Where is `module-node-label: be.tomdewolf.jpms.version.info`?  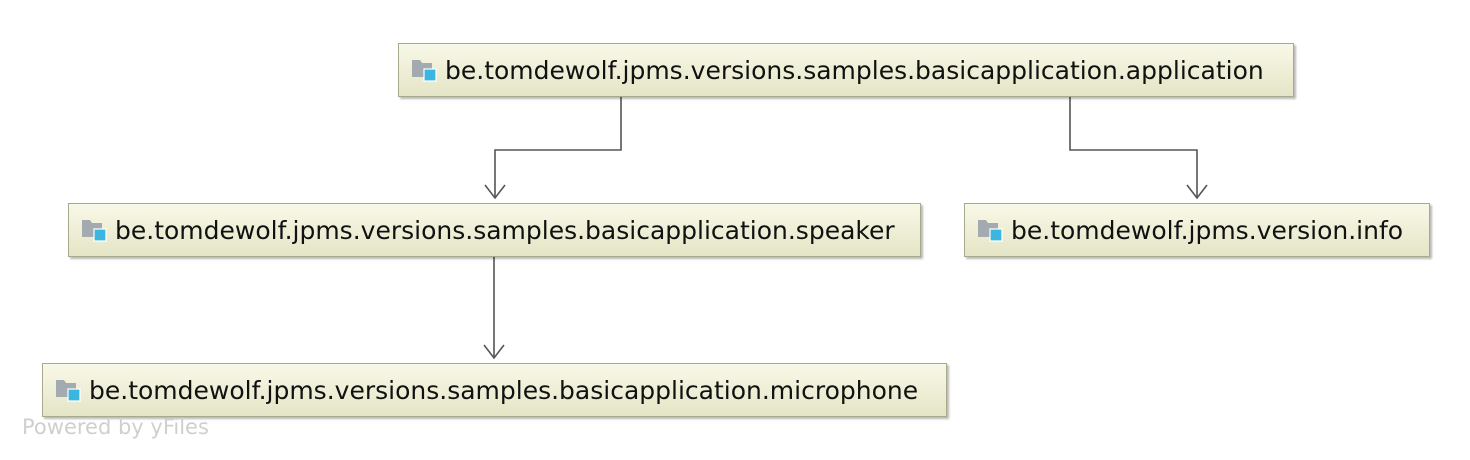
module-node-label: be.tomdewolf.jpms.version.info is located at coordinates (1207, 230).